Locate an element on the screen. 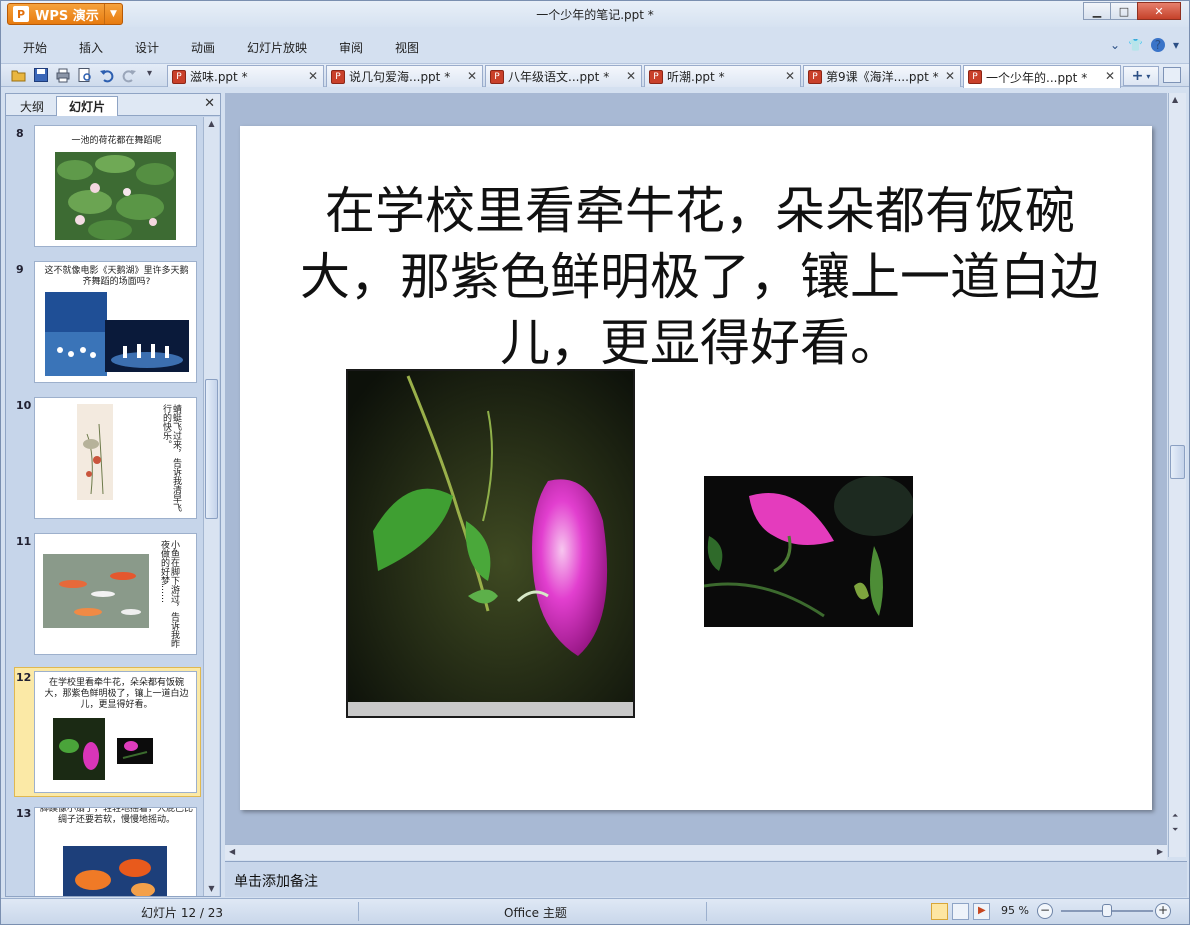 The height and width of the screenshot is (925, 1190). title-bar: P WPS 演示 ▼ 一个少年的笔记.ppt * ▁ □ ✕ is located at coordinates (595, 14).